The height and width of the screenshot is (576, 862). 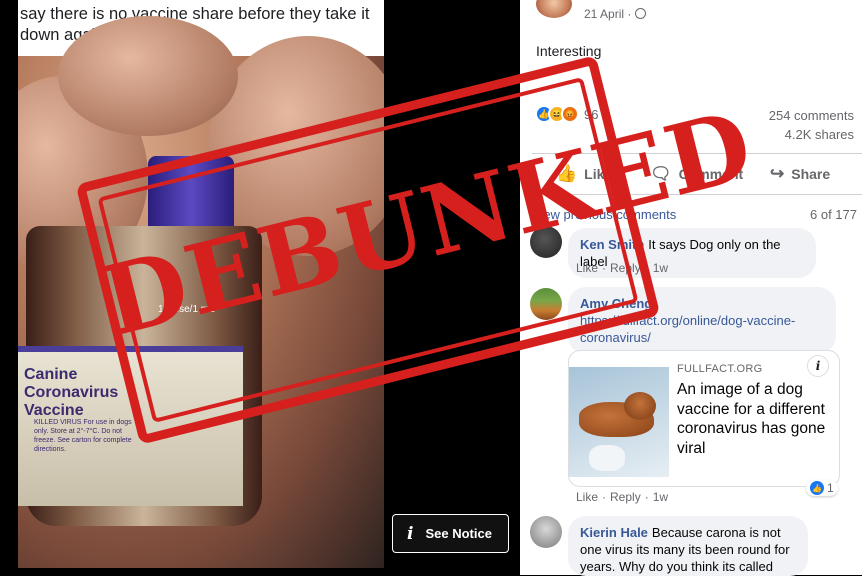 I want to click on speech-bubble-icon: 🗨, so click(x=661, y=173).